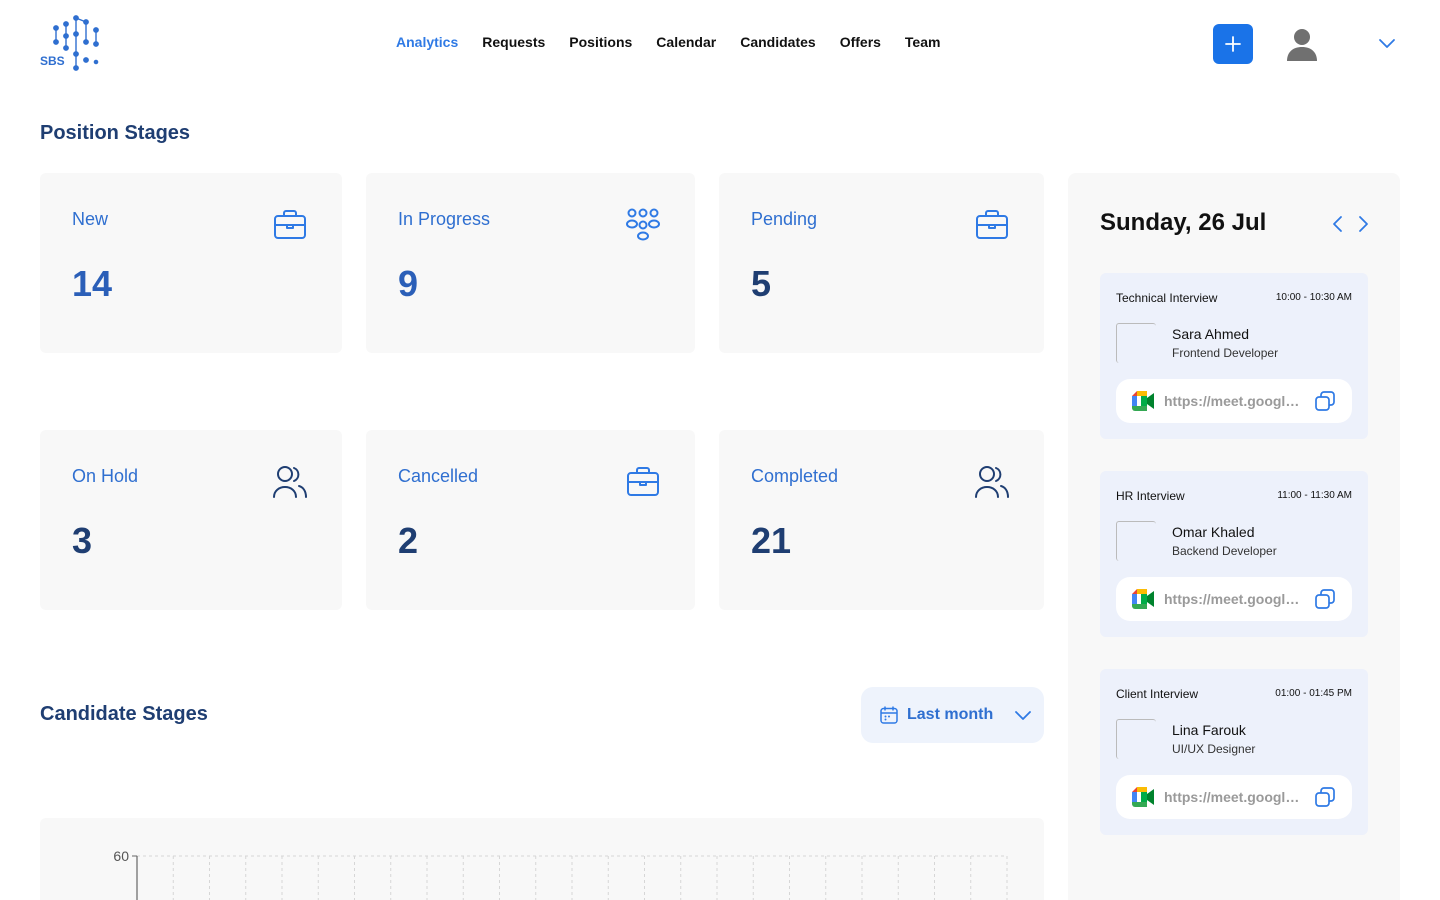  I want to click on stage-count: 2, so click(408, 540).